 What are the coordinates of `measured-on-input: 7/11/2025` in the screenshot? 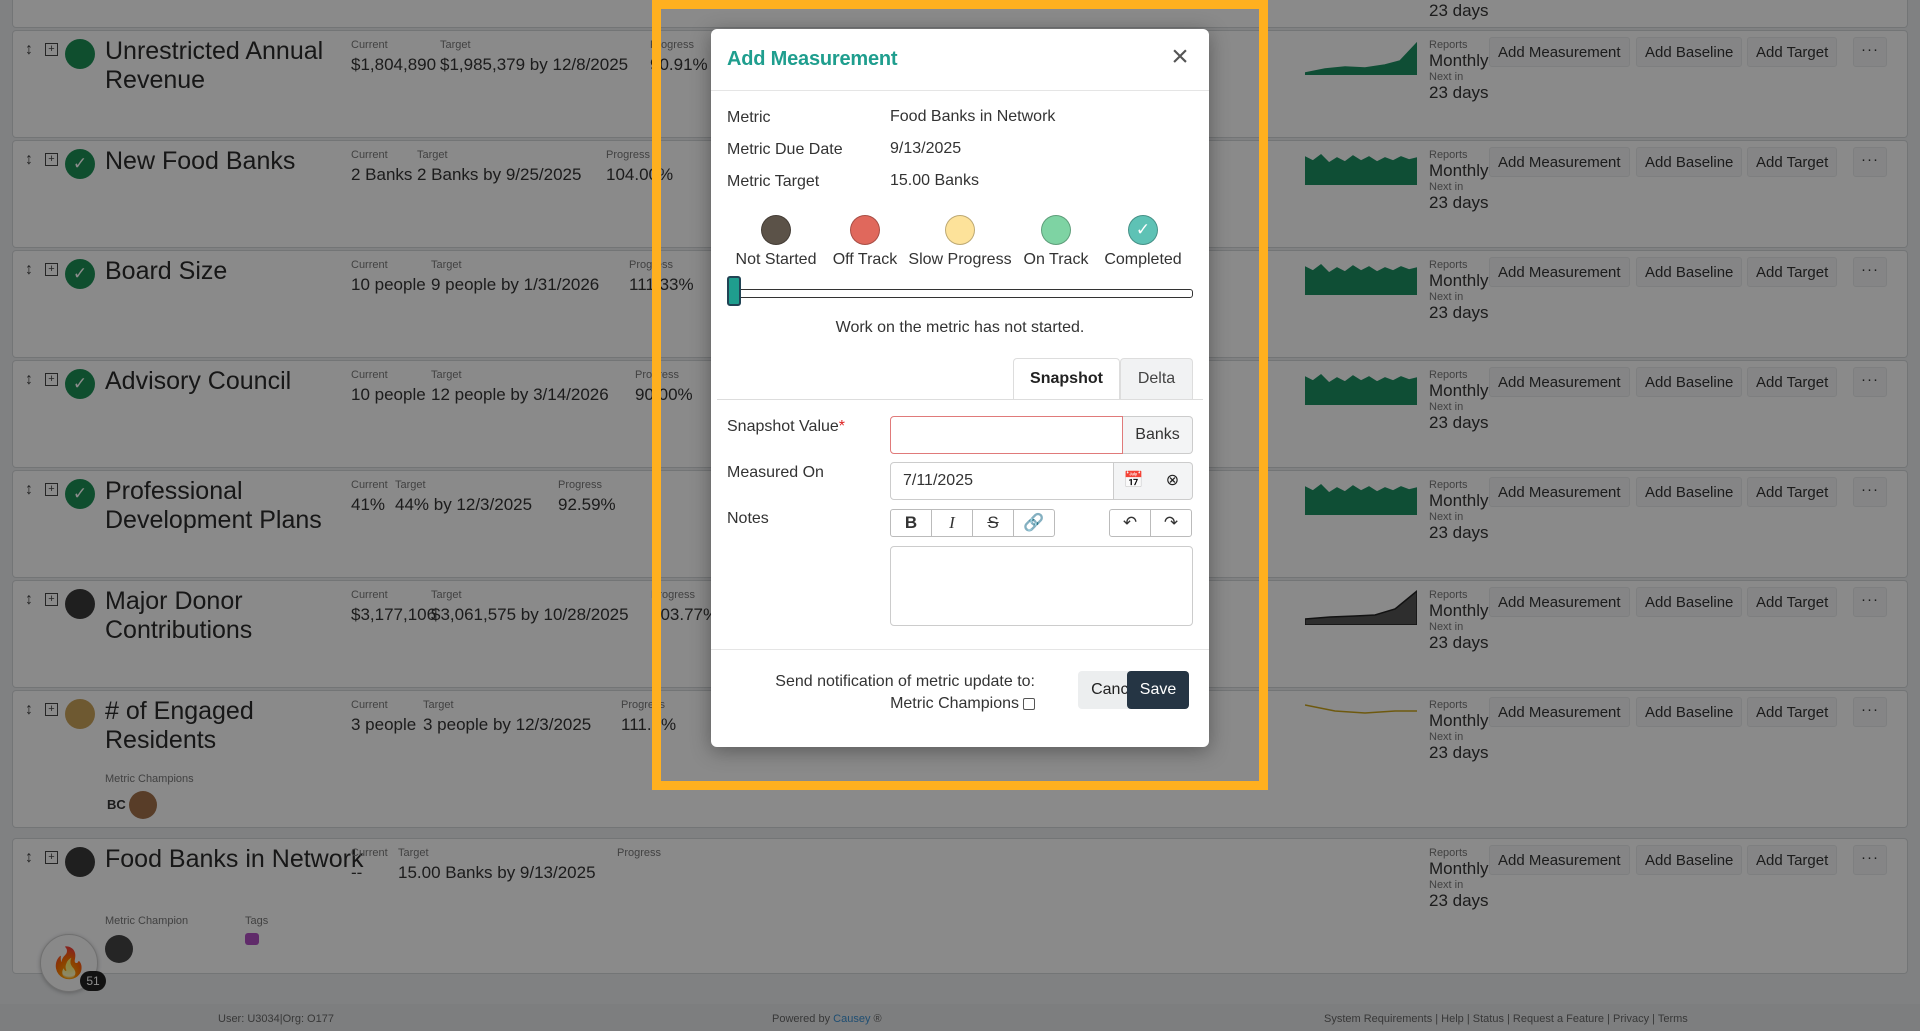 It's located at (1002, 481).